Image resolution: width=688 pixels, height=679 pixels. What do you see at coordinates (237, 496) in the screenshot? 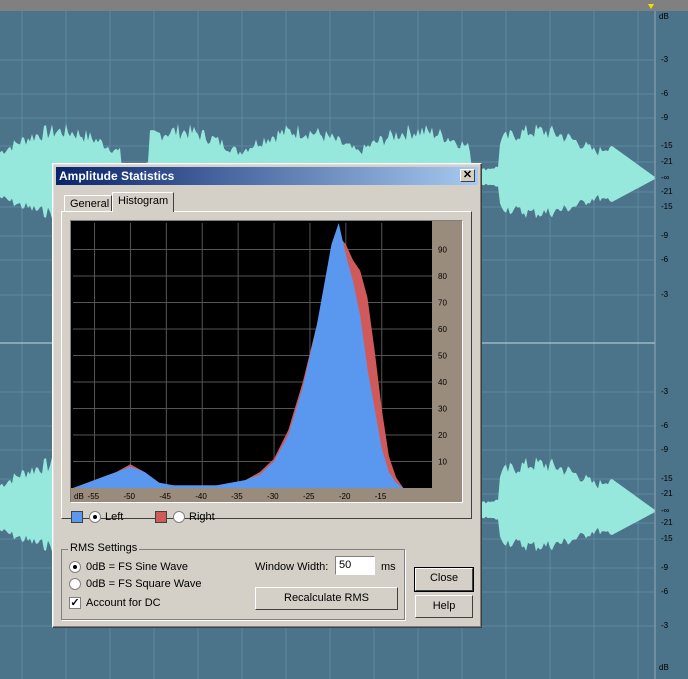
I see `x-tick-label: -35` at bounding box center [237, 496].